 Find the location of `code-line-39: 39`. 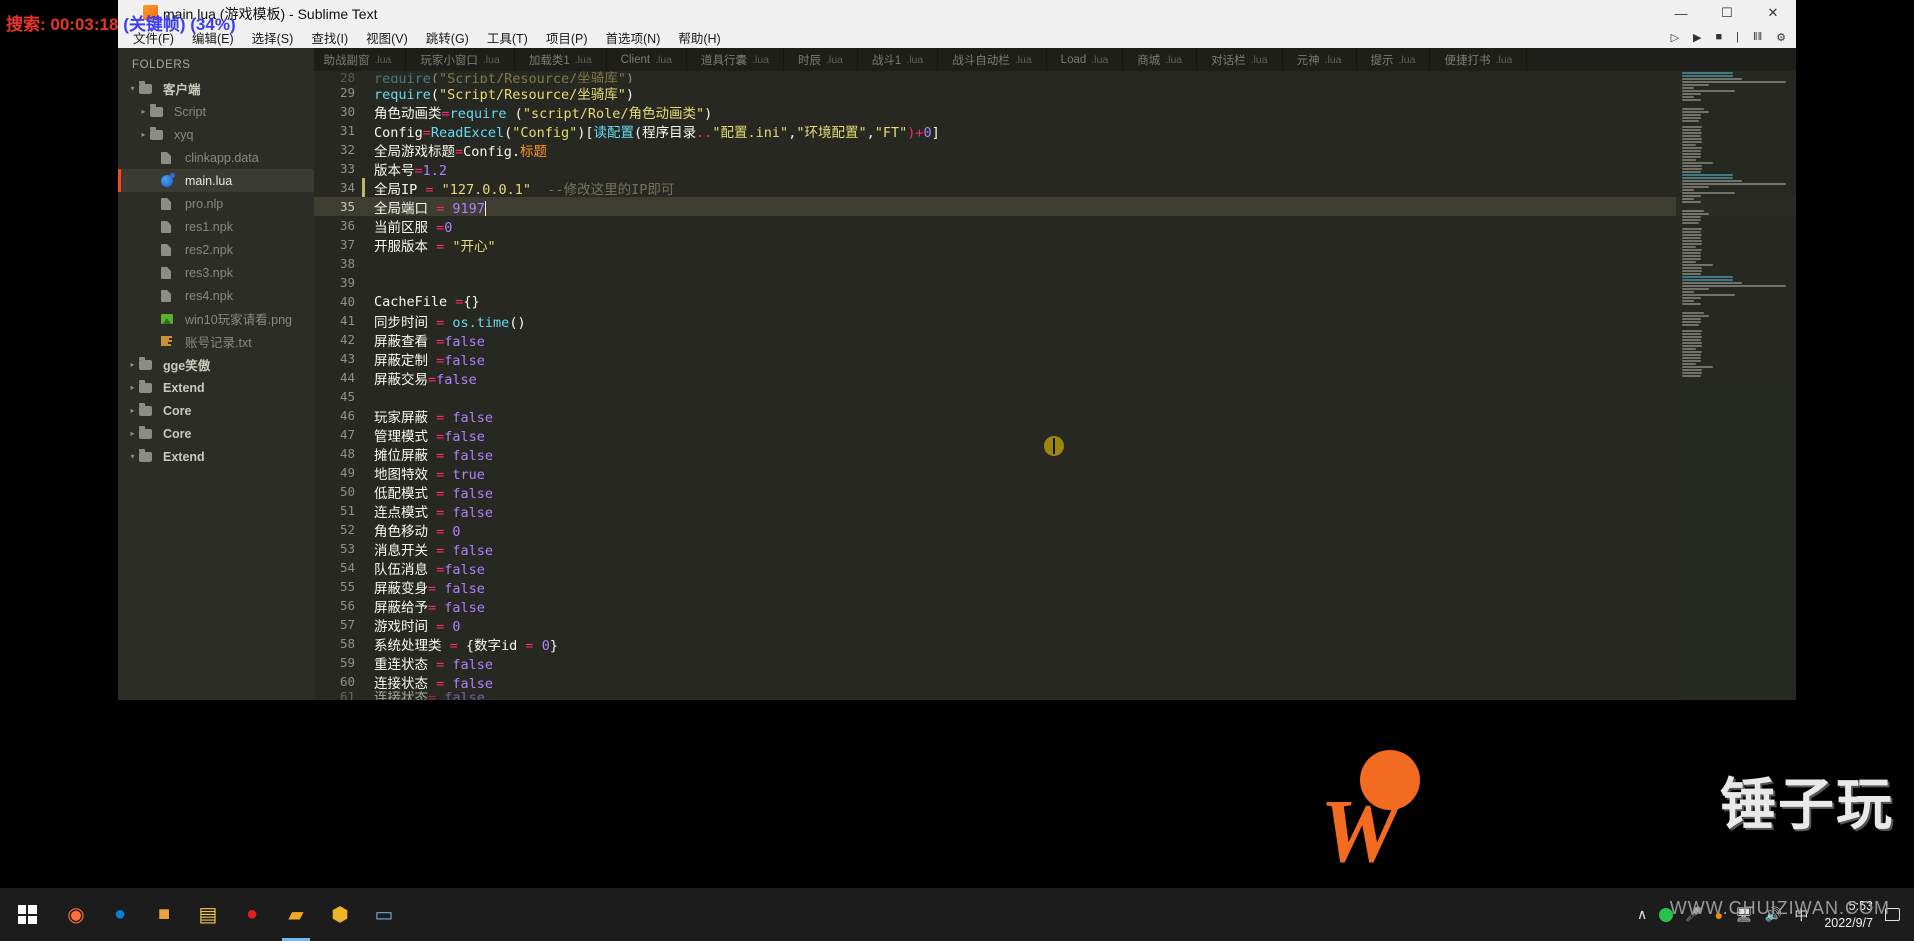

code-line-39: 39 is located at coordinates (1055, 282).